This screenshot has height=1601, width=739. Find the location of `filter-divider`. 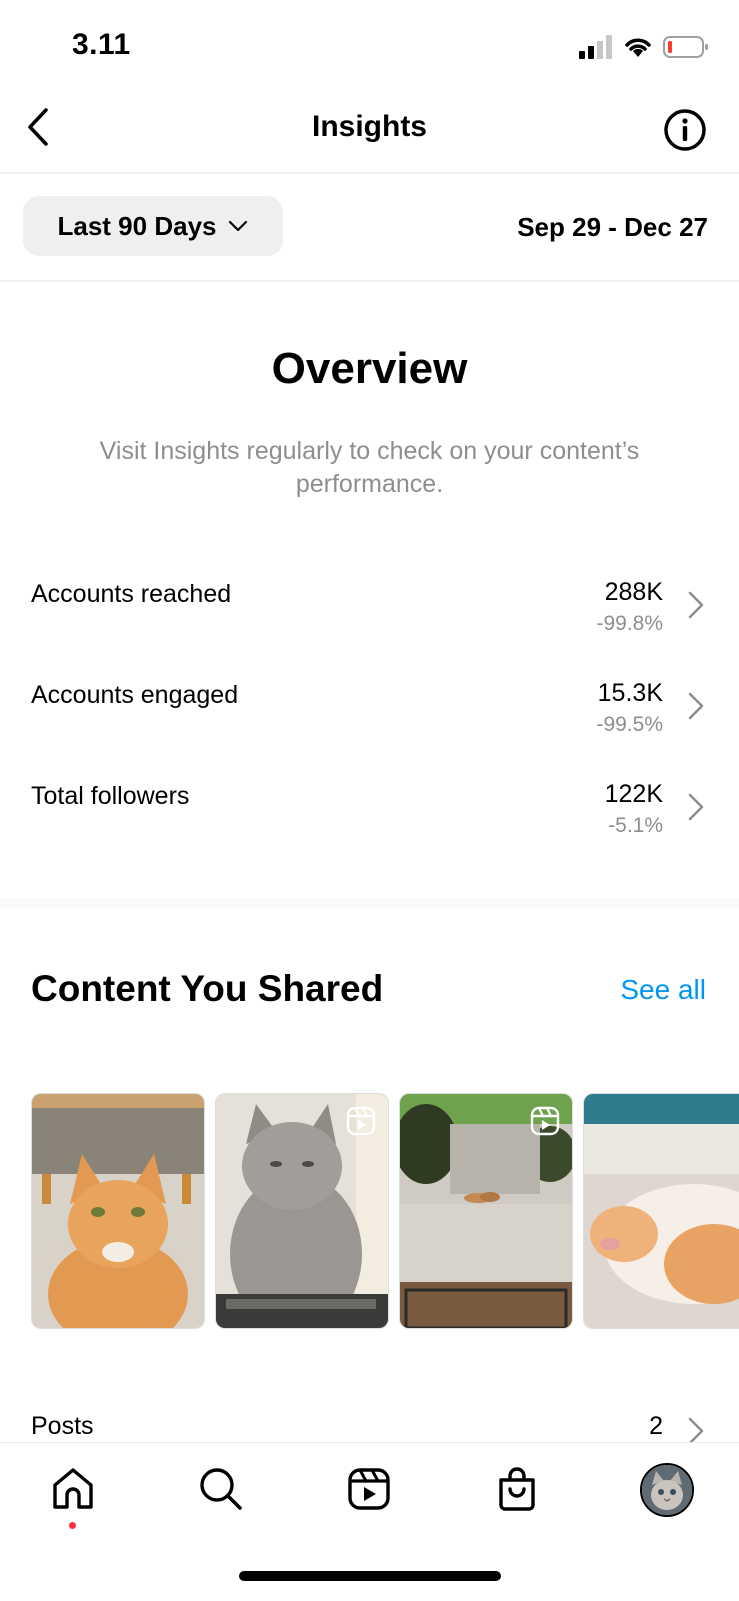

filter-divider is located at coordinates (369, 281).